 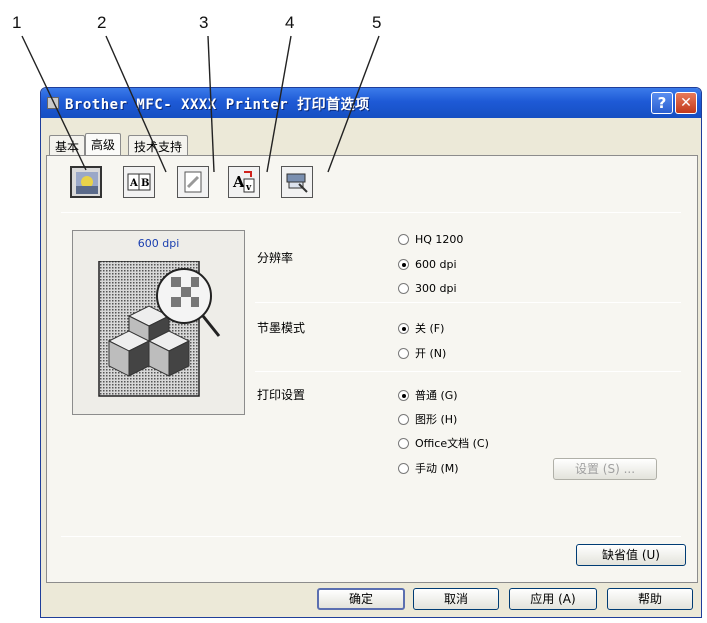 I want to click on default-button: 缺省值 (U), so click(x=631, y=555).